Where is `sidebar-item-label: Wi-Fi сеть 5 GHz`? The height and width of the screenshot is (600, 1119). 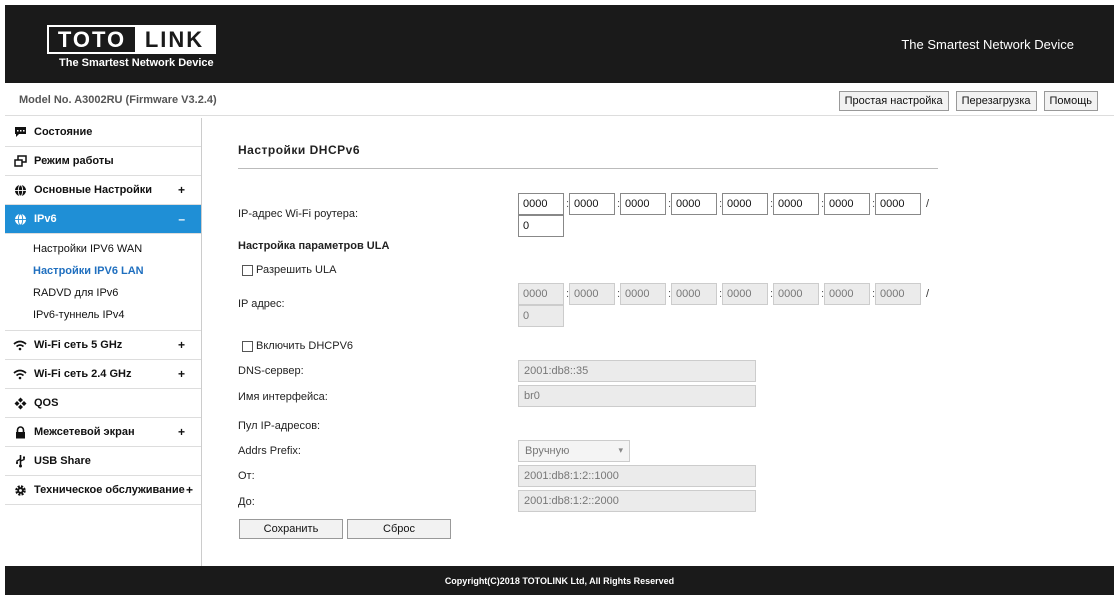
sidebar-item-label: Wi-Fi сеть 5 GHz is located at coordinates (78, 345).